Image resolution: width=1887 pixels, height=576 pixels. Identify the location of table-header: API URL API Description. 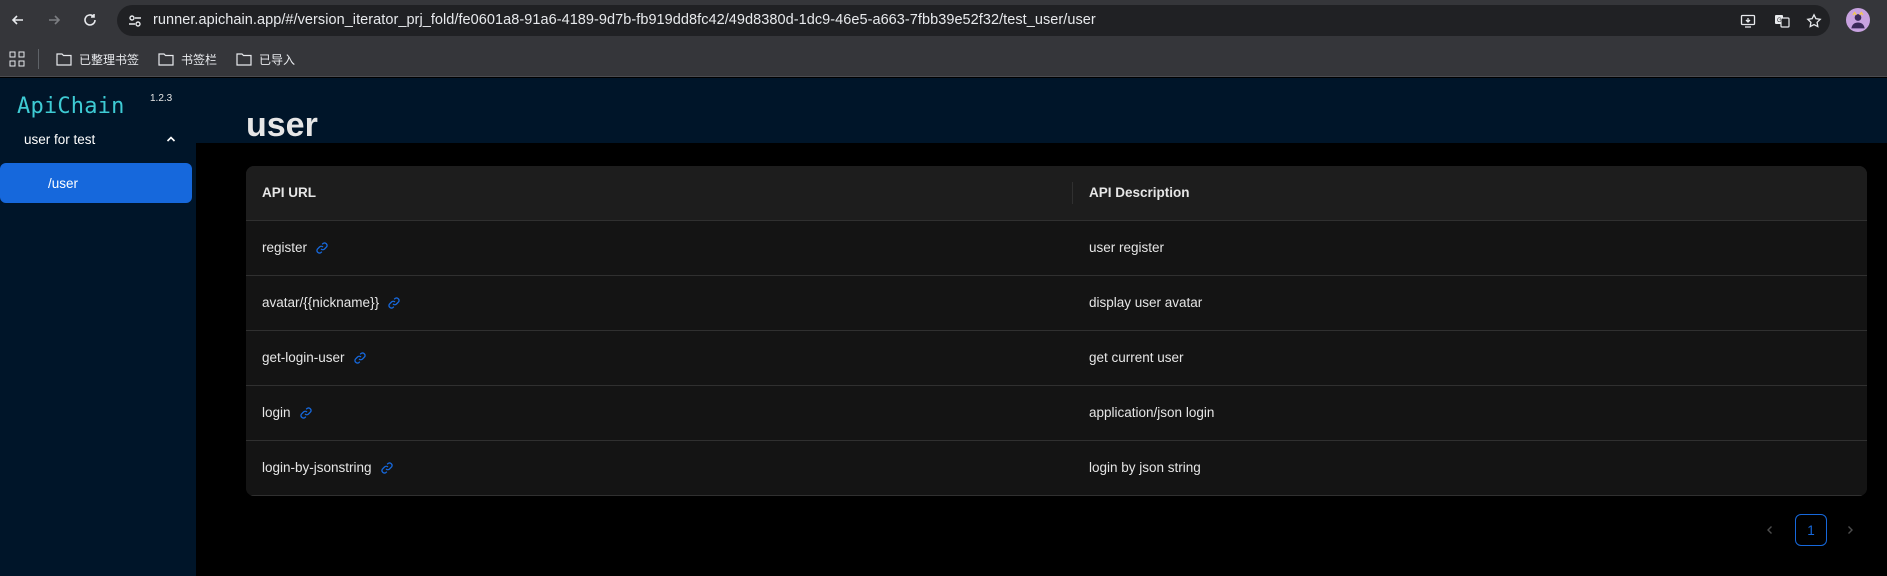
(1056, 193).